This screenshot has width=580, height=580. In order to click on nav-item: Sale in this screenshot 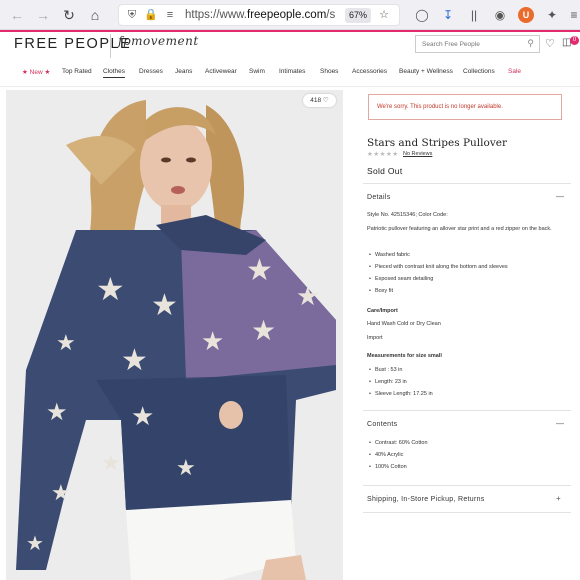, I will do `click(514, 71)`.